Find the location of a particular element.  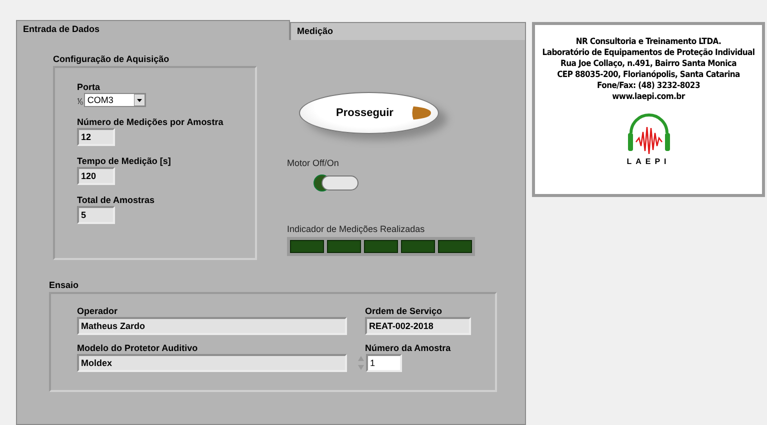

field-label: Tempo de Medição [s] is located at coordinates (124, 161).